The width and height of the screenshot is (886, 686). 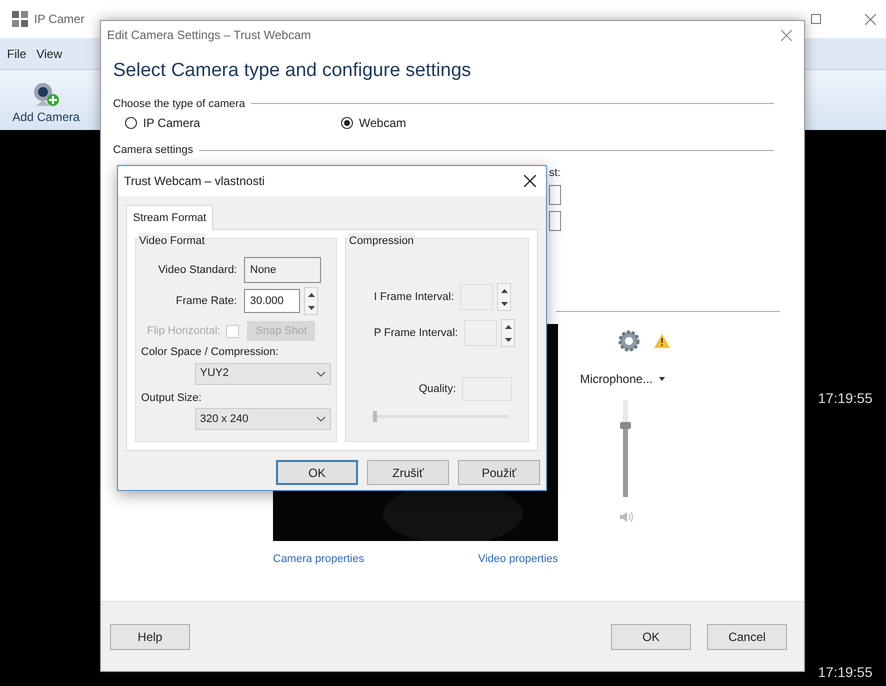 What do you see at coordinates (555, 173) in the screenshot?
I see `field-label: st:` at bounding box center [555, 173].